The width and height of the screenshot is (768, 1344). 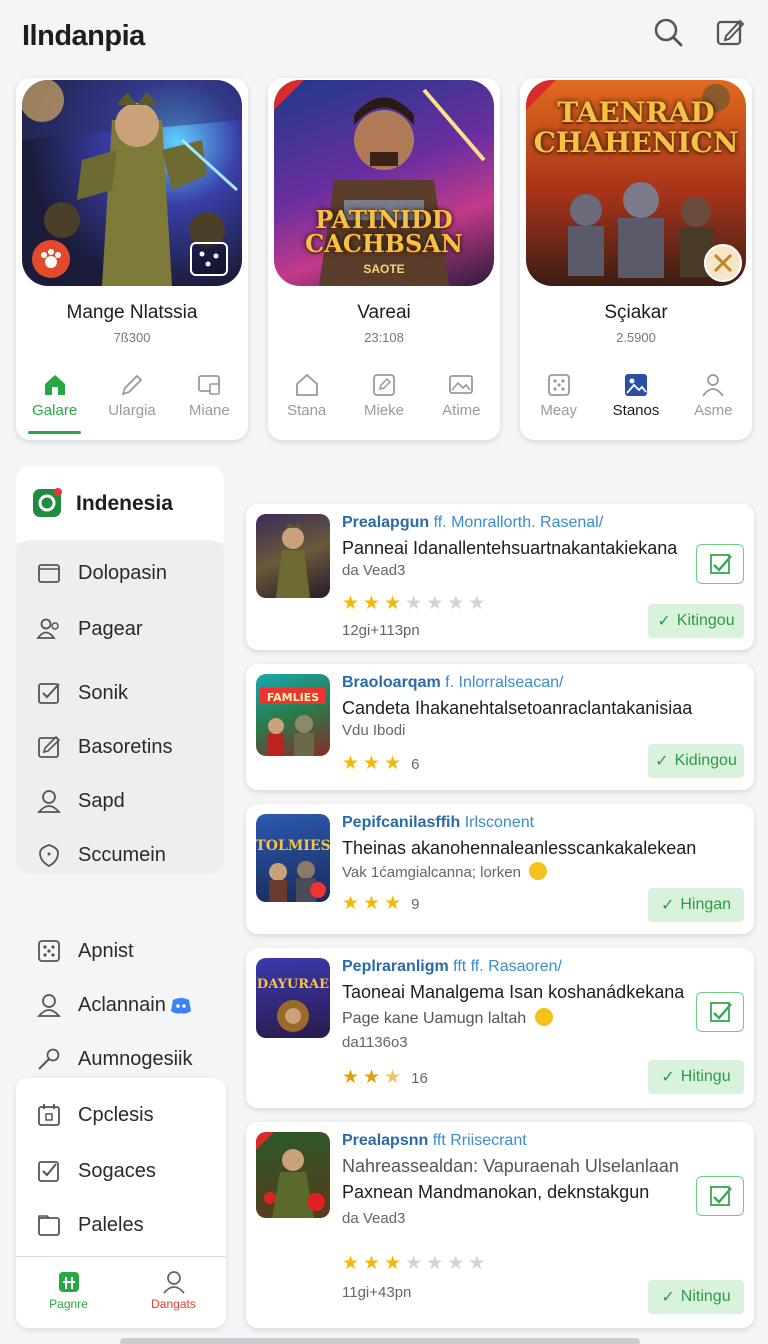 What do you see at coordinates (103, 693) in the screenshot?
I see `sidebar-item-label: Sonik` at bounding box center [103, 693].